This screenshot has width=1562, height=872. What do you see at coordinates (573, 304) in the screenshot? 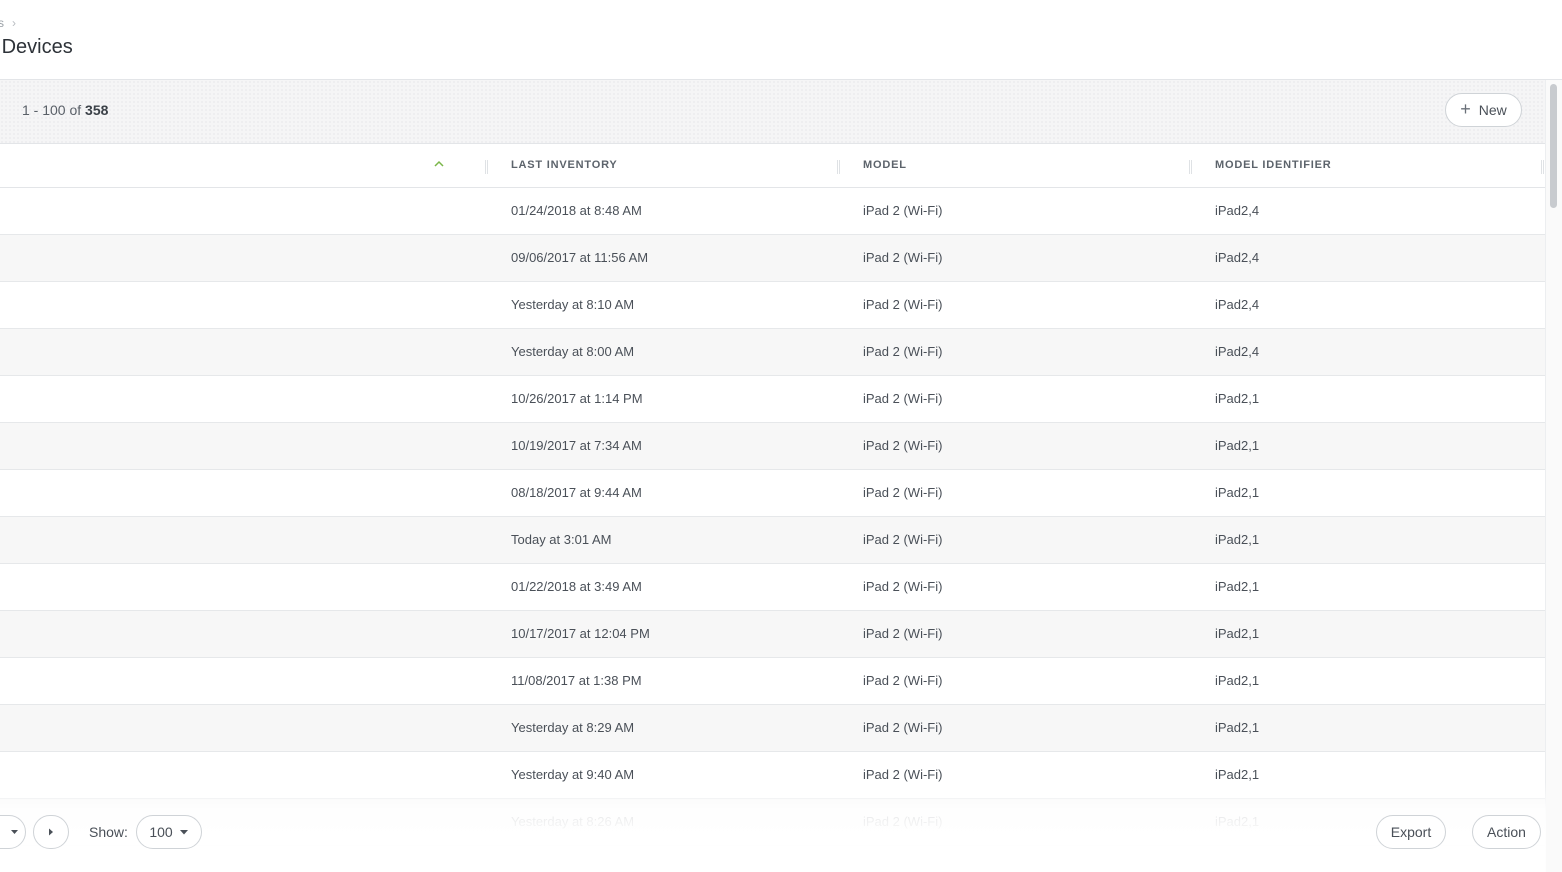
I see `last-inventory-cell: Yesterday at 8:10 AM` at bounding box center [573, 304].